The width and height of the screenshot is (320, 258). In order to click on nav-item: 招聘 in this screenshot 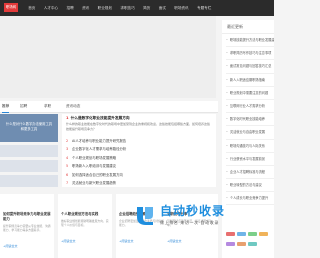, I will do `click(70, 8)`.